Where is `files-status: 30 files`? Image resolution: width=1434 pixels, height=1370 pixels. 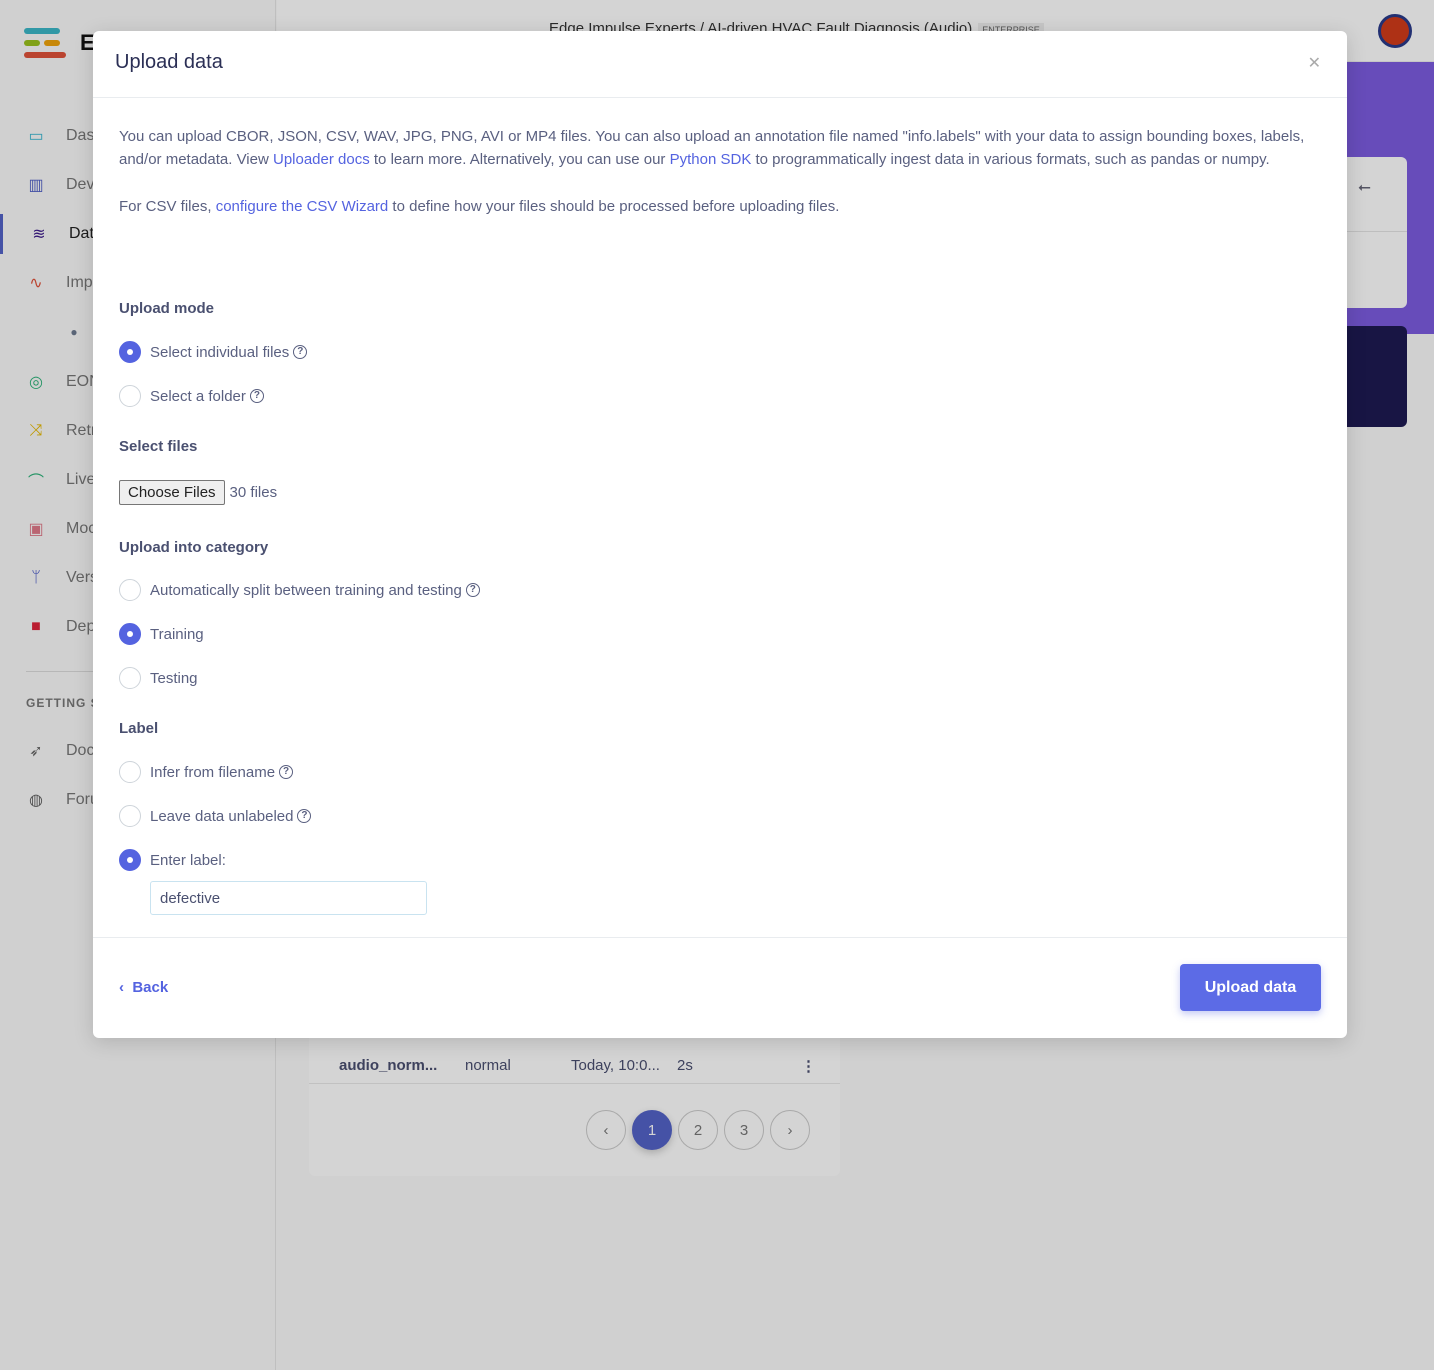 files-status: 30 files is located at coordinates (253, 492).